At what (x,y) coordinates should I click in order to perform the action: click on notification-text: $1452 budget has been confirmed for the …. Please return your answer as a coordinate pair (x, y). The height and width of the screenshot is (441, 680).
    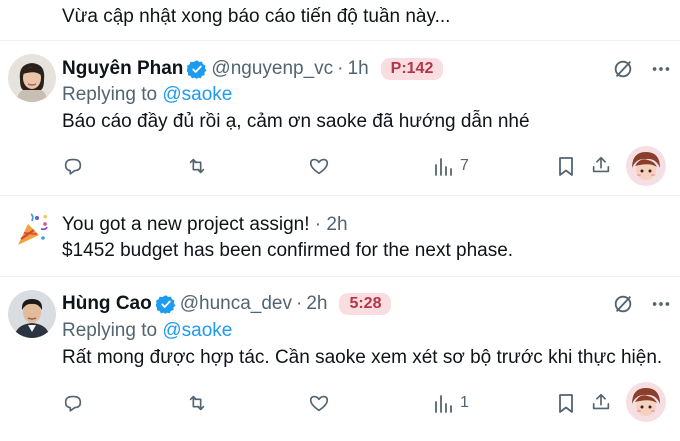
    Looking at the image, I should click on (288, 250).